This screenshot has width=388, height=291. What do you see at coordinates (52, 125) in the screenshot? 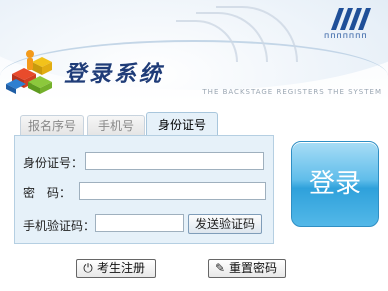
I see `tab-registration-number: 报名序号` at bounding box center [52, 125].